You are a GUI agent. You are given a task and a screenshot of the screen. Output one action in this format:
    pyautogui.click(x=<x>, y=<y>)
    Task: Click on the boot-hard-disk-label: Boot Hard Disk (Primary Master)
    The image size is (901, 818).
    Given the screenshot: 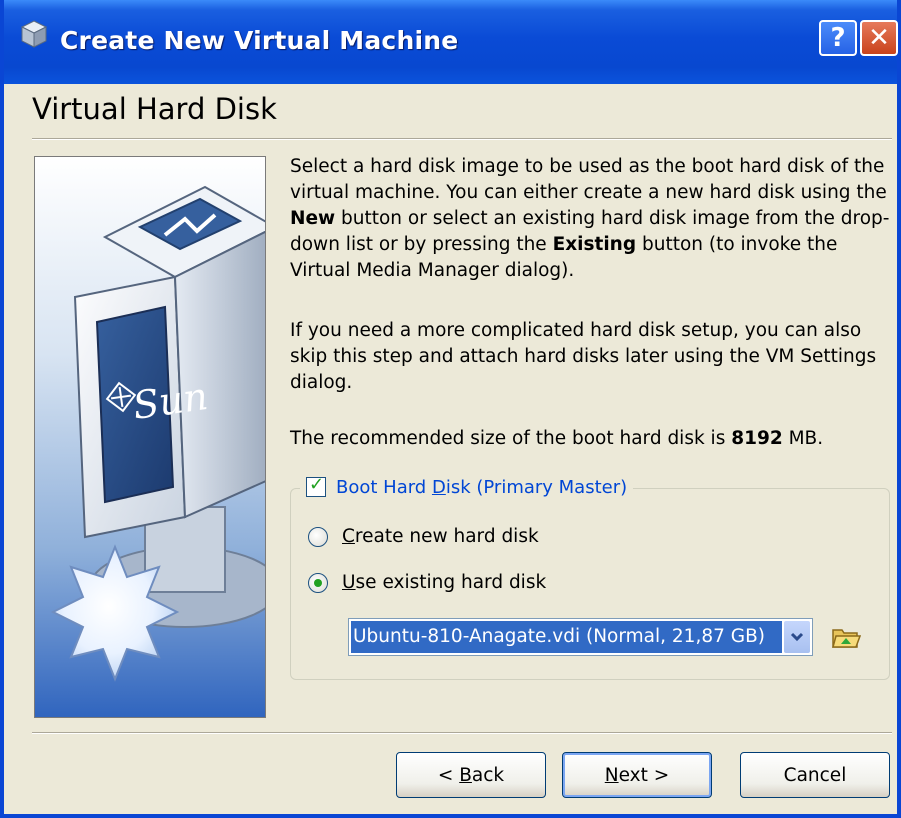 What is the action you would take?
    pyautogui.click(x=481, y=487)
    